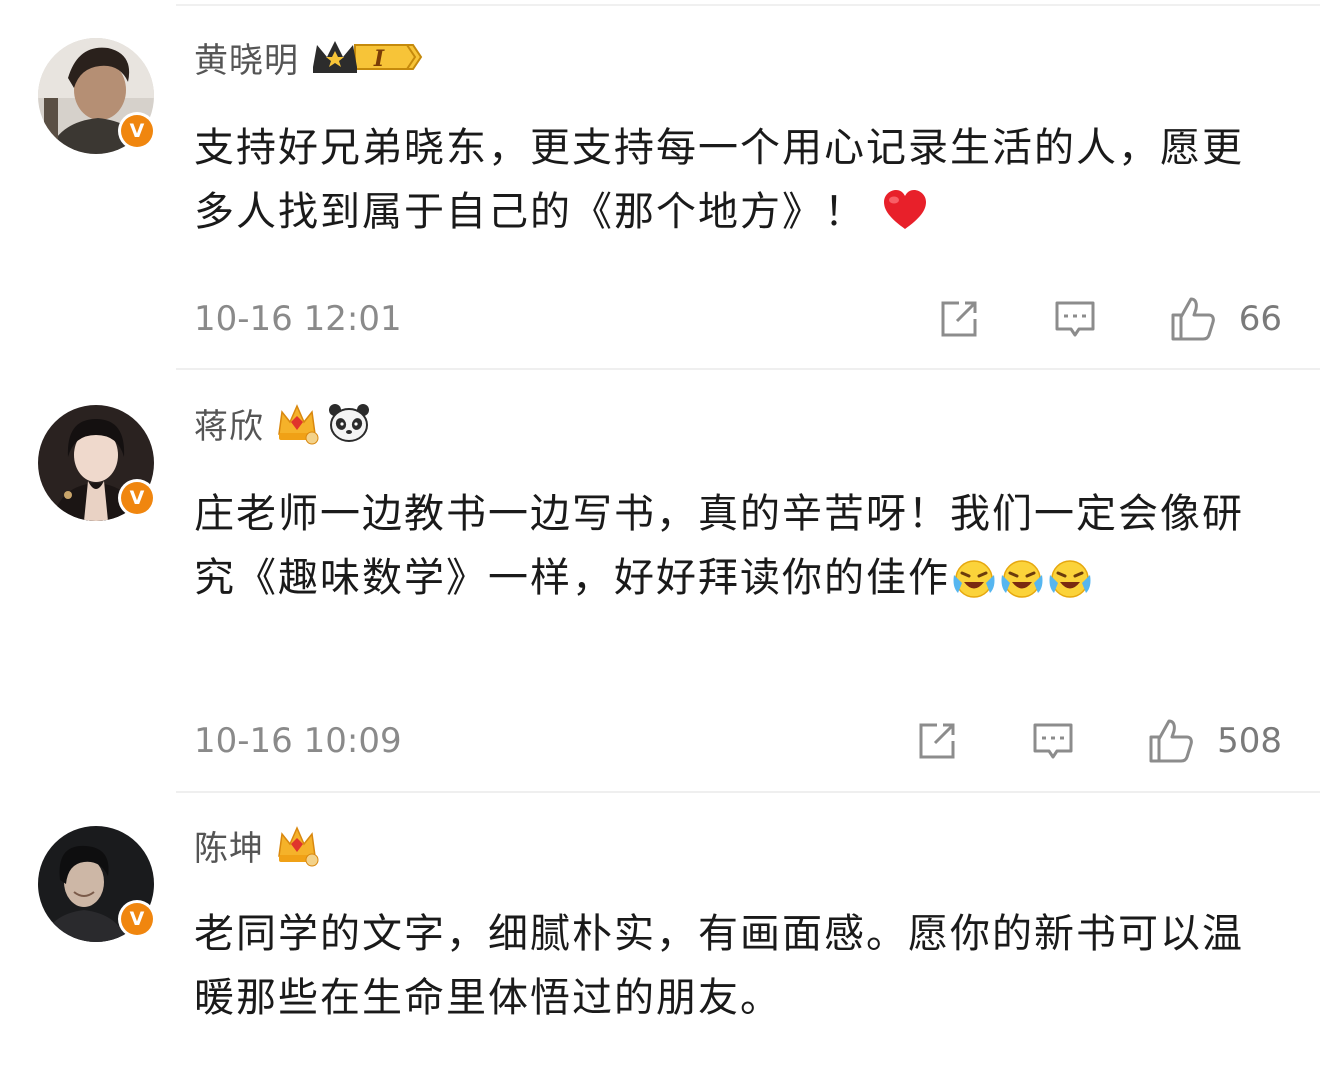 The image size is (1320, 1065). What do you see at coordinates (229, 845) in the screenshot?
I see `user-name: 陈坤` at bounding box center [229, 845].